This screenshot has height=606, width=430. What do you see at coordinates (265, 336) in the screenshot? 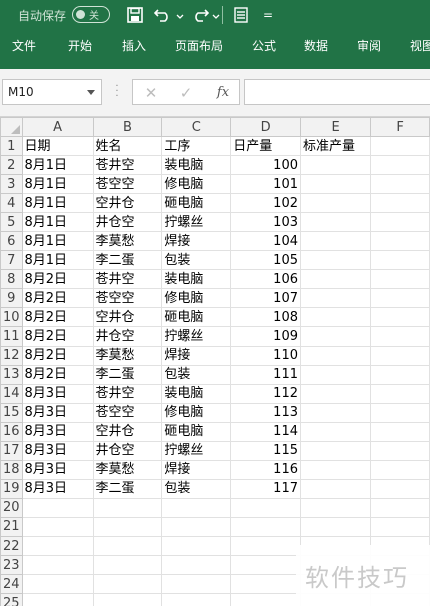
I see `cell: 109` at bounding box center [265, 336].